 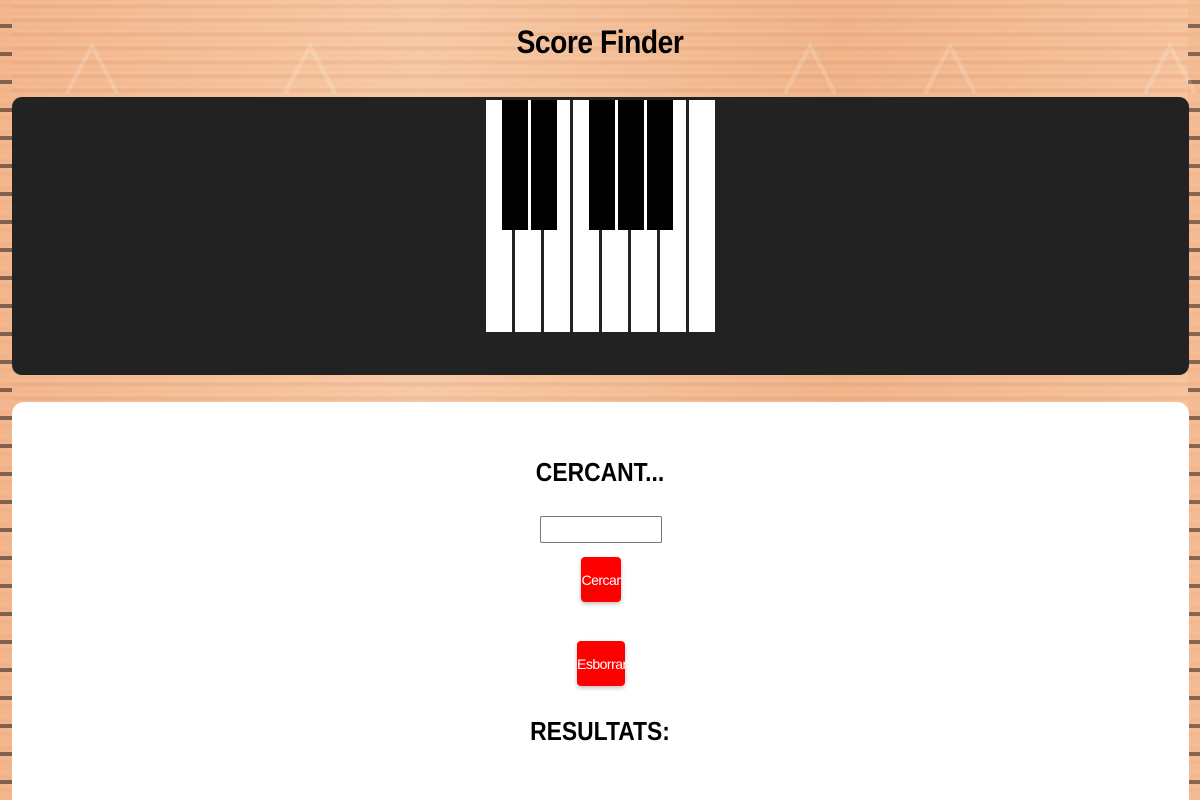 What do you see at coordinates (1170, 67) in the screenshot?
I see `watermark-logo-icon` at bounding box center [1170, 67].